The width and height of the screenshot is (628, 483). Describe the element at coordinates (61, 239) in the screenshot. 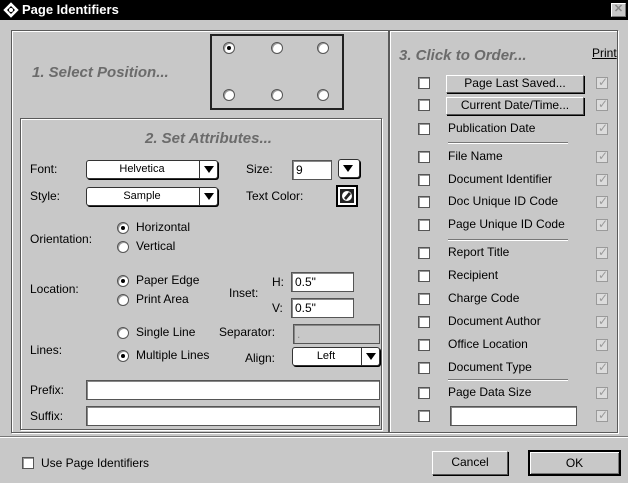

I see `orientation-label: Orientation:` at that location.